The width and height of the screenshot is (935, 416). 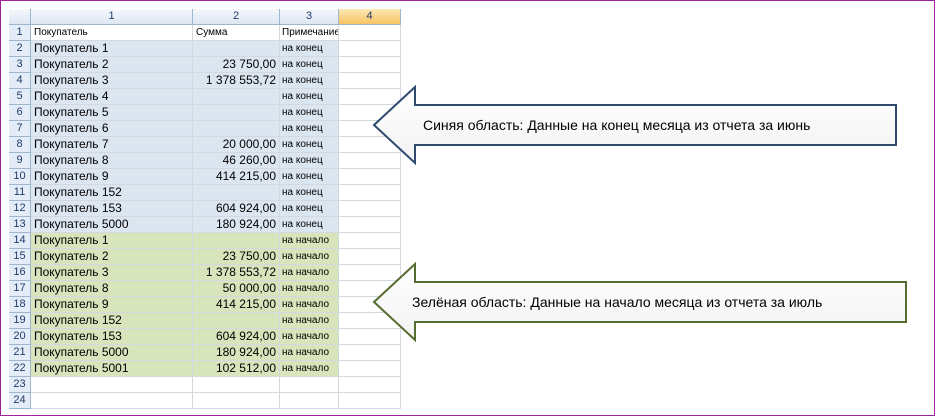 I want to click on cell-buyer: Покупатель 5, so click(x=112, y=113).